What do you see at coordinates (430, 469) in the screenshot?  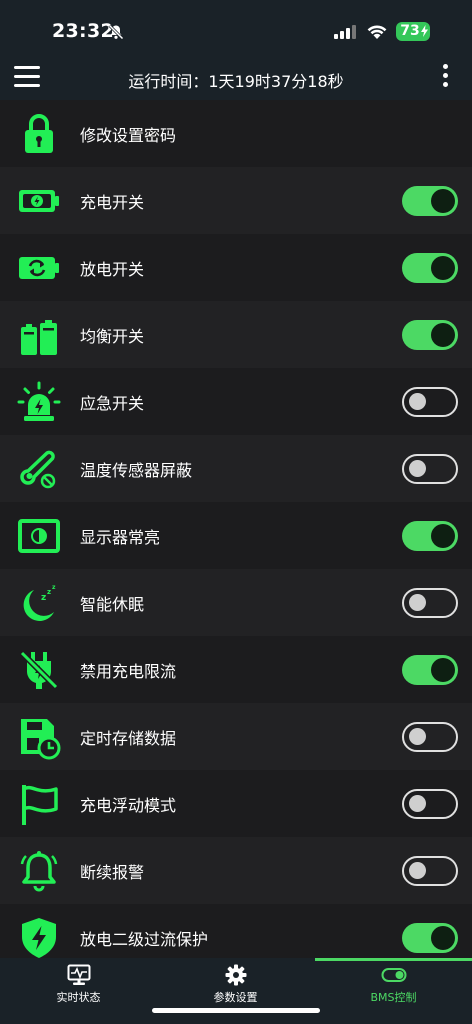 I see `temp-sensor-toggle` at bounding box center [430, 469].